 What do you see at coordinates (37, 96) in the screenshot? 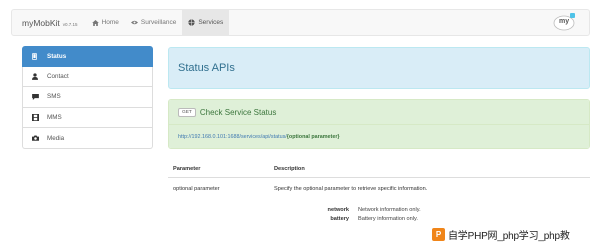
I see `comment-icon` at bounding box center [37, 96].